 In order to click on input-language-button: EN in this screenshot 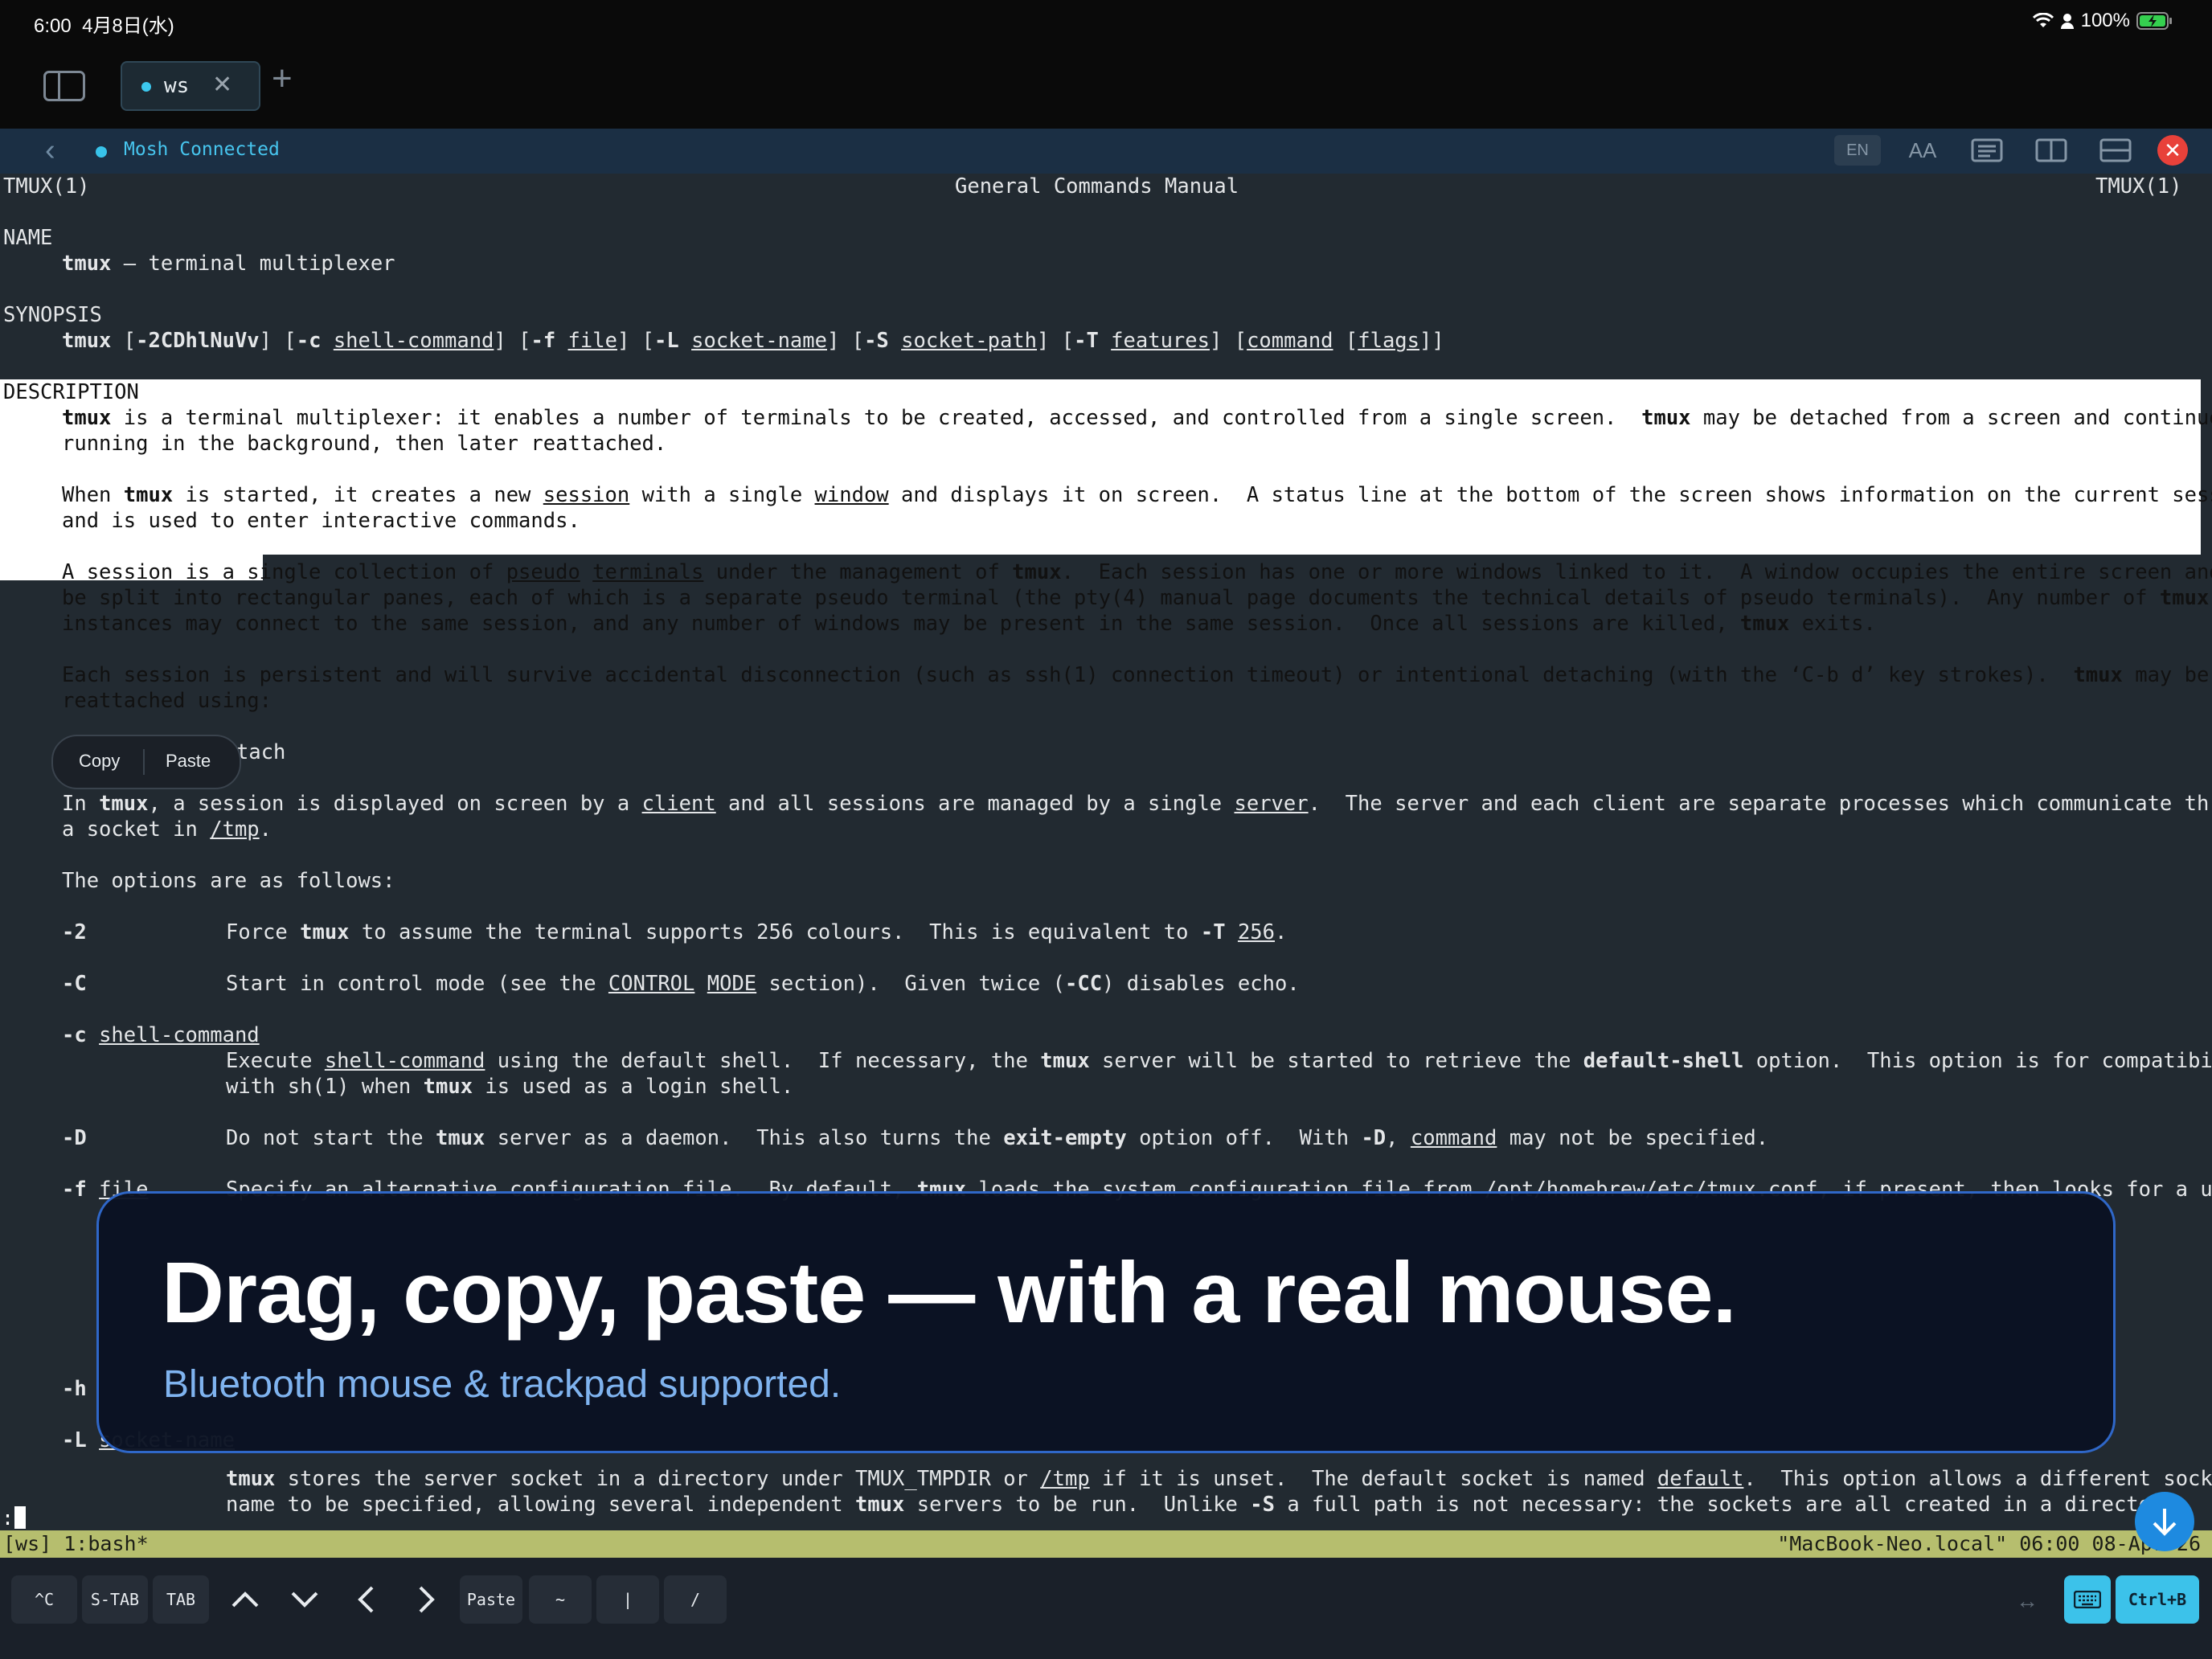, I will do `click(1857, 150)`.